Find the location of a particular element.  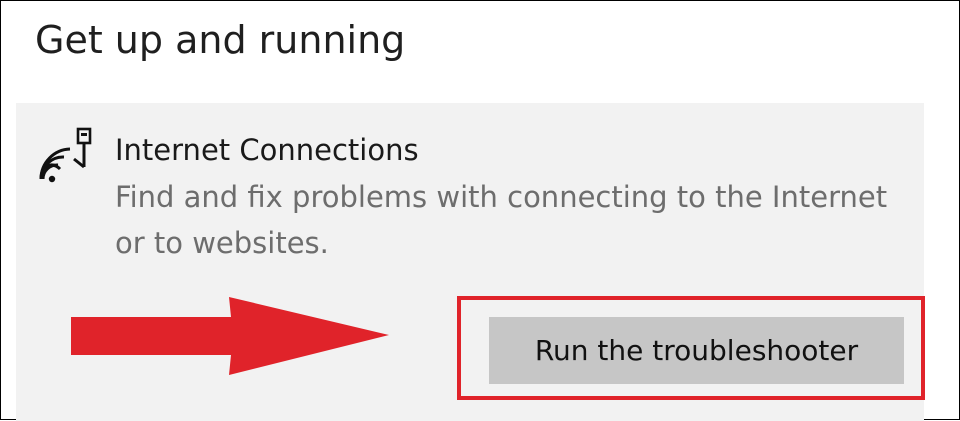

wifi-network-icon is located at coordinates (65, 155).